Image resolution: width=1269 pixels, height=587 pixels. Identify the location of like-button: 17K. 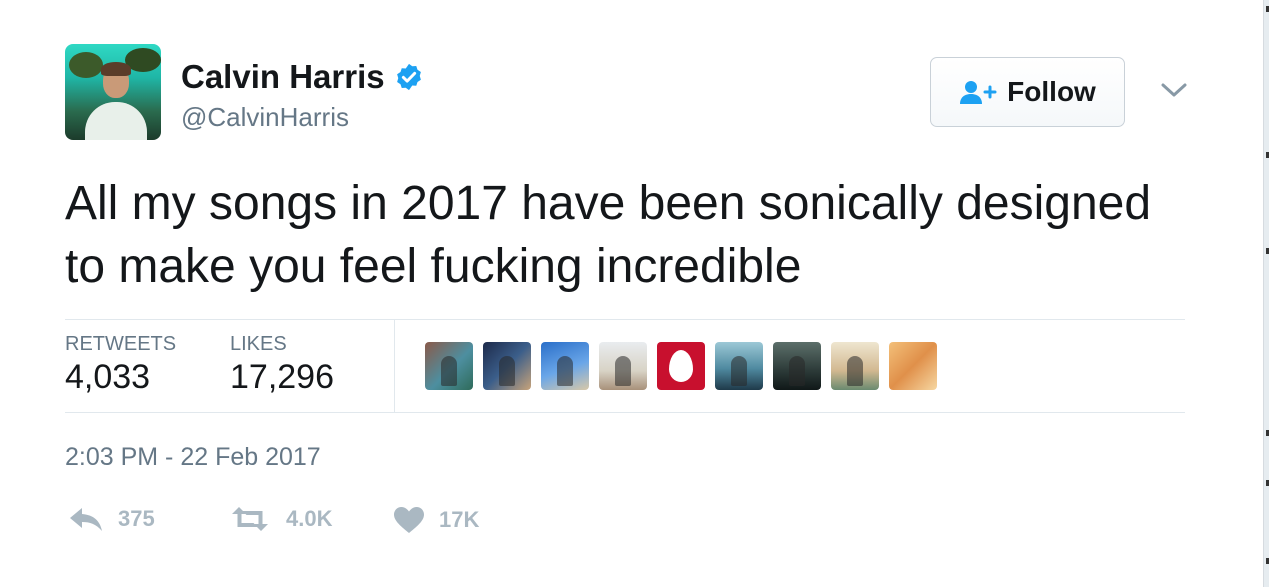
(436, 520).